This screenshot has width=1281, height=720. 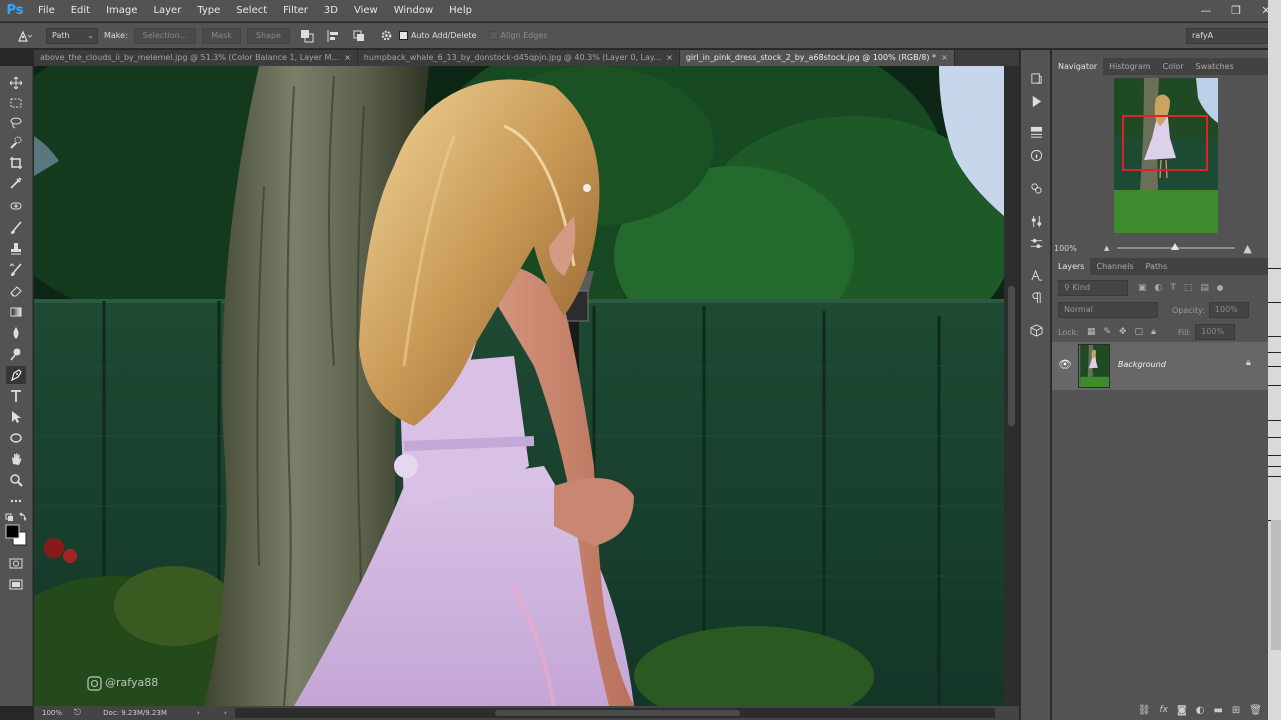 I want to click on status-menu-arrow-icon: ›, so click(x=198, y=713).